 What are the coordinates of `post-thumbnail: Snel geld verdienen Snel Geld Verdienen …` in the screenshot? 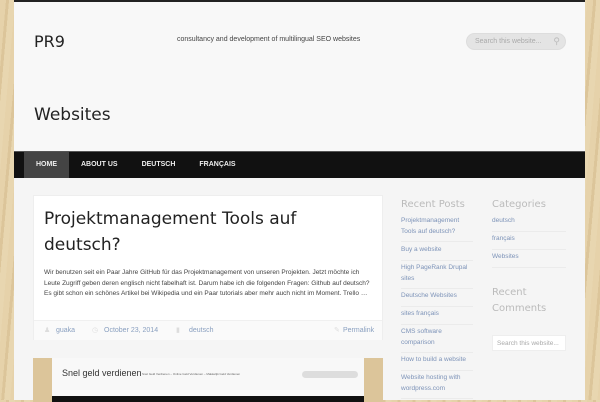 It's located at (208, 380).